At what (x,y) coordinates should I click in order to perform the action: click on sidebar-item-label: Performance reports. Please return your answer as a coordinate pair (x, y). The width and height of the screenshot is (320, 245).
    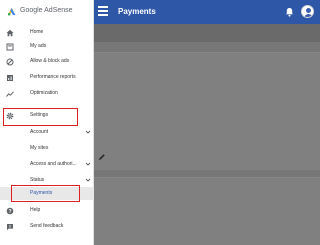
    Looking at the image, I should click on (53, 77).